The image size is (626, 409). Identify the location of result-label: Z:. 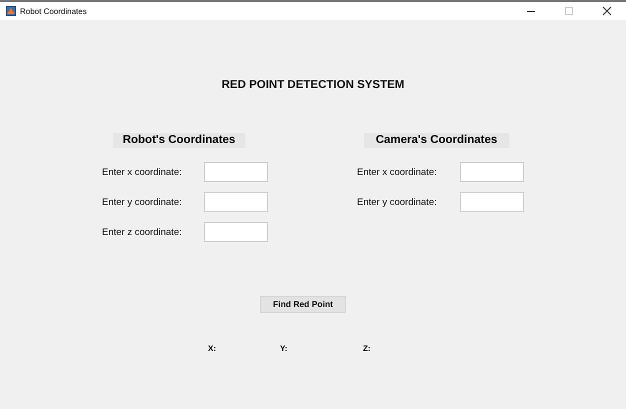
(367, 348).